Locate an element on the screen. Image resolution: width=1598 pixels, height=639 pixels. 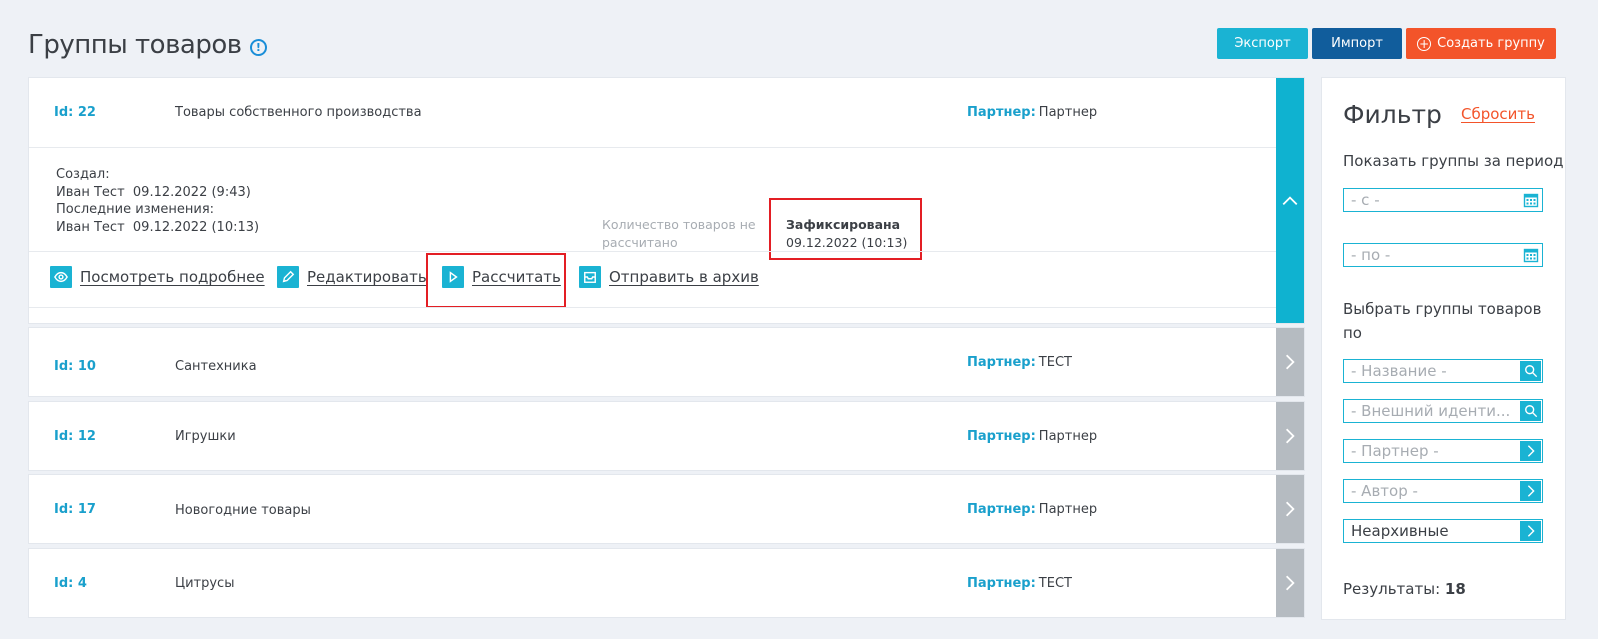
plus-circle-icon: + is located at coordinates (1424, 43).